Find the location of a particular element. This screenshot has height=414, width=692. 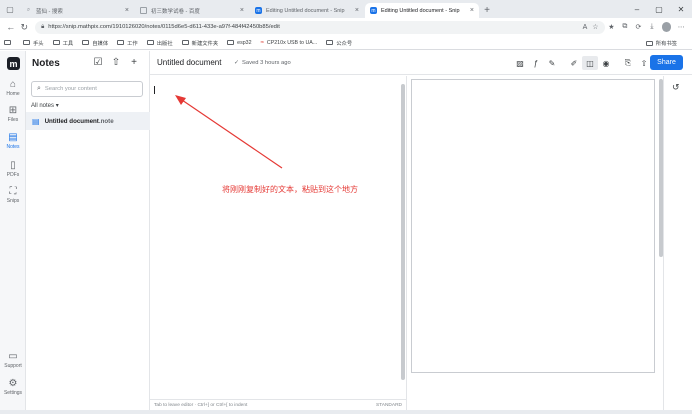

new-tab-button: + is located at coordinates (487, 10).